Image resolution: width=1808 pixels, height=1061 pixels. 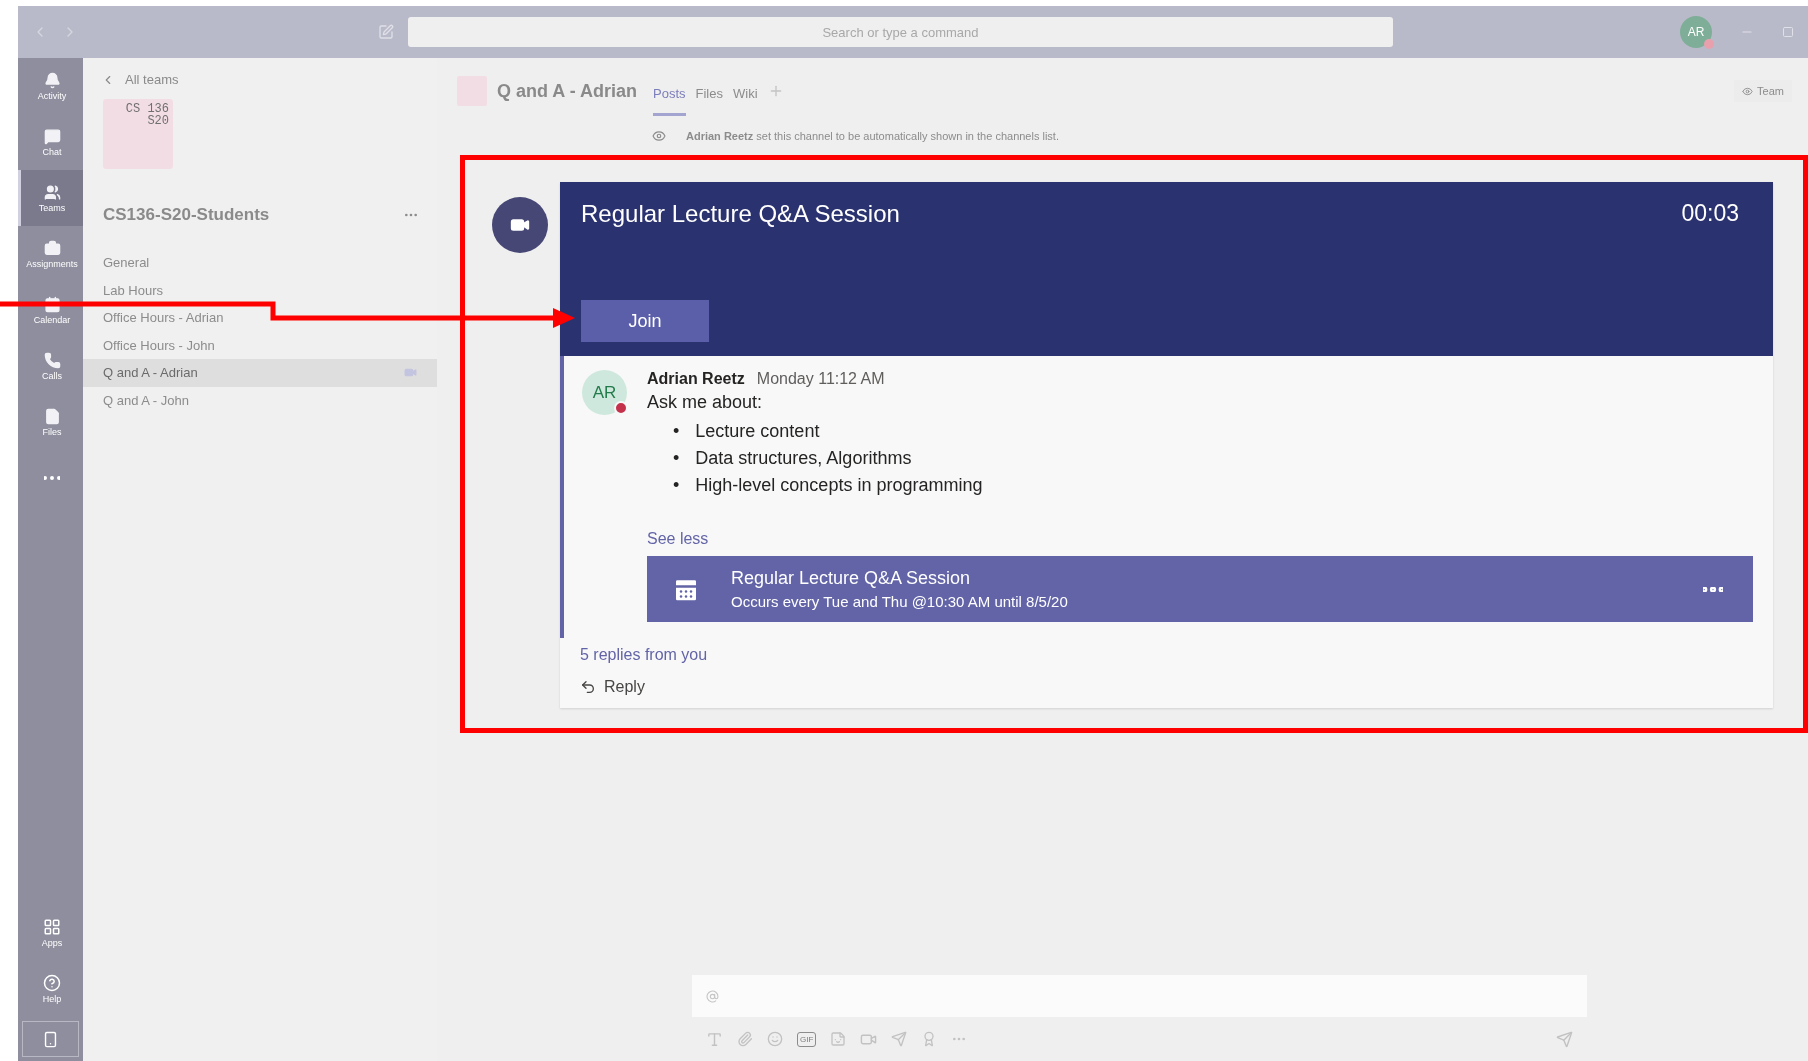 What do you see at coordinates (714, 1039) in the screenshot?
I see `format-icon` at bounding box center [714, 1039].